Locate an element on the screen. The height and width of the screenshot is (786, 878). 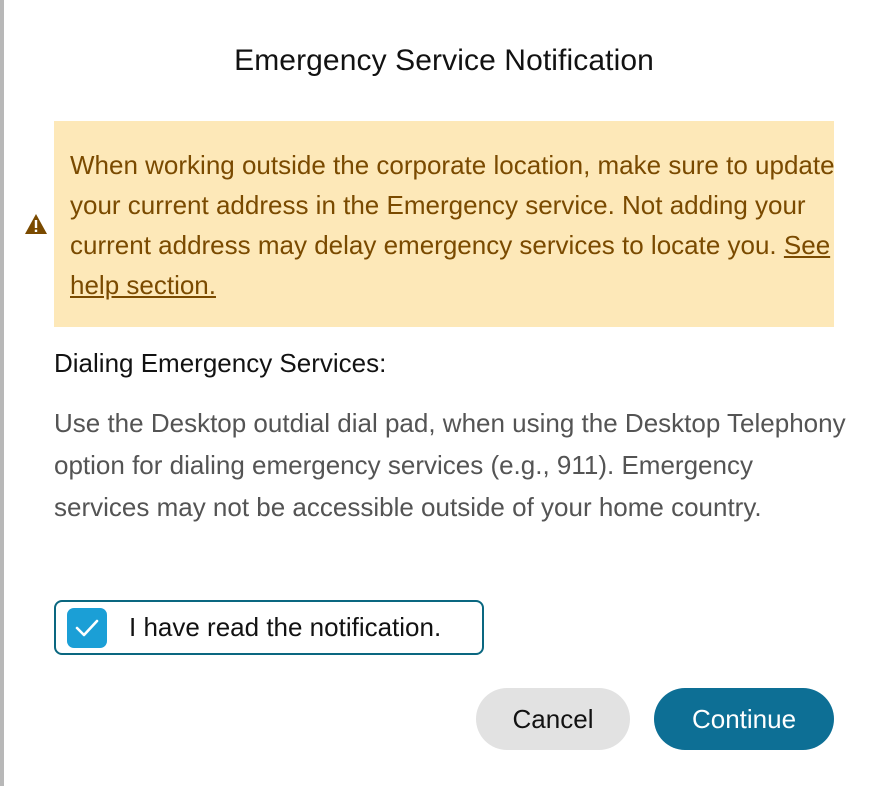
acknowledge-checkbox: I have read the notification. is located at coordinates (269, 627).